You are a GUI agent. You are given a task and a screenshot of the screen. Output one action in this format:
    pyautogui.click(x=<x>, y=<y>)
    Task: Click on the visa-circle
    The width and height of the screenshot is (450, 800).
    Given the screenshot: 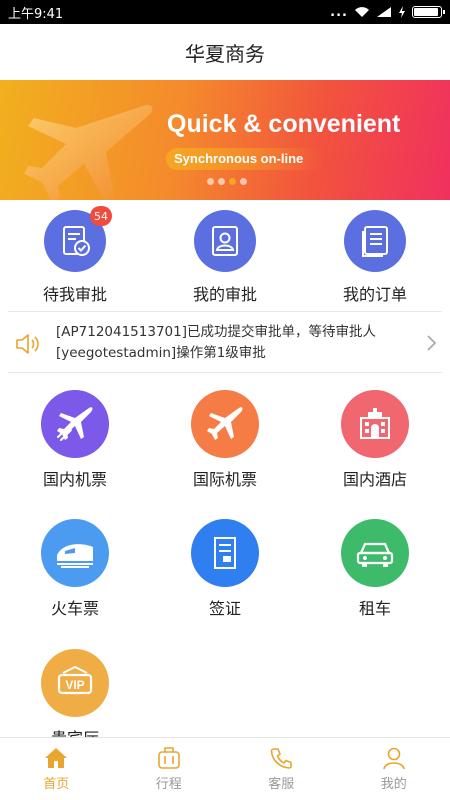 What is the action you would take?
    pyautogui.click(x=225, y=553)
    